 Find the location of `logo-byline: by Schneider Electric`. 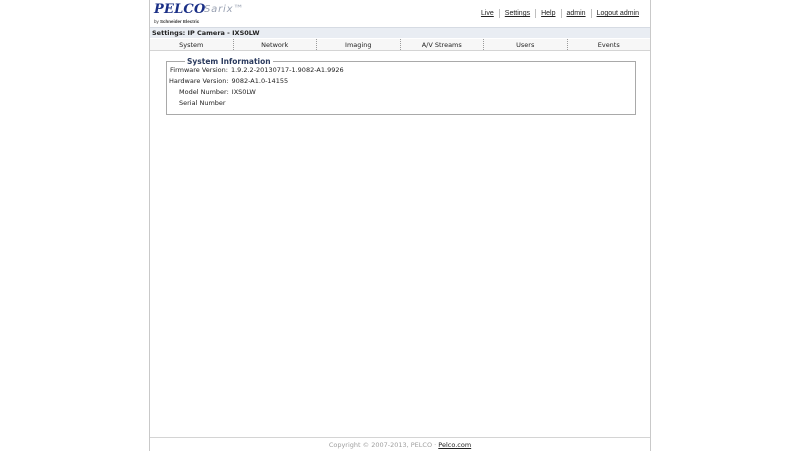

logo-byline: by Schneider Electric is located at coordinates (176, 21).